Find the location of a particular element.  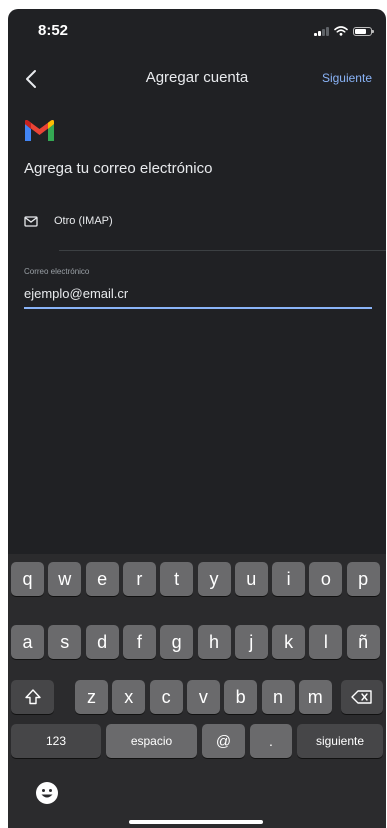

app-bar: Agregar cuenta Siguiente is located at coordinates (197, 79).